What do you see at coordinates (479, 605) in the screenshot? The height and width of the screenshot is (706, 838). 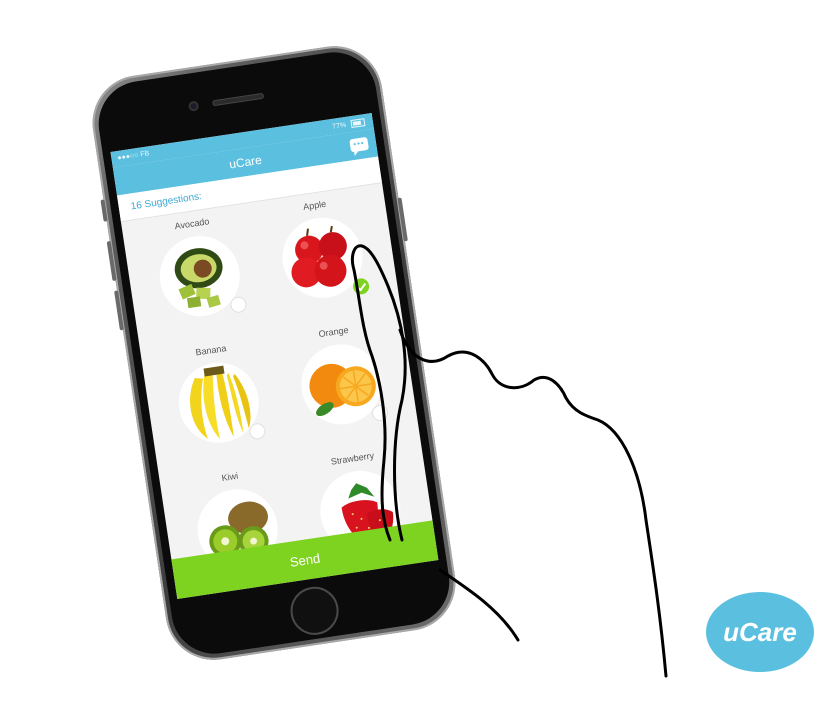 I see `palm-outline` at bounding box center [479, 605].